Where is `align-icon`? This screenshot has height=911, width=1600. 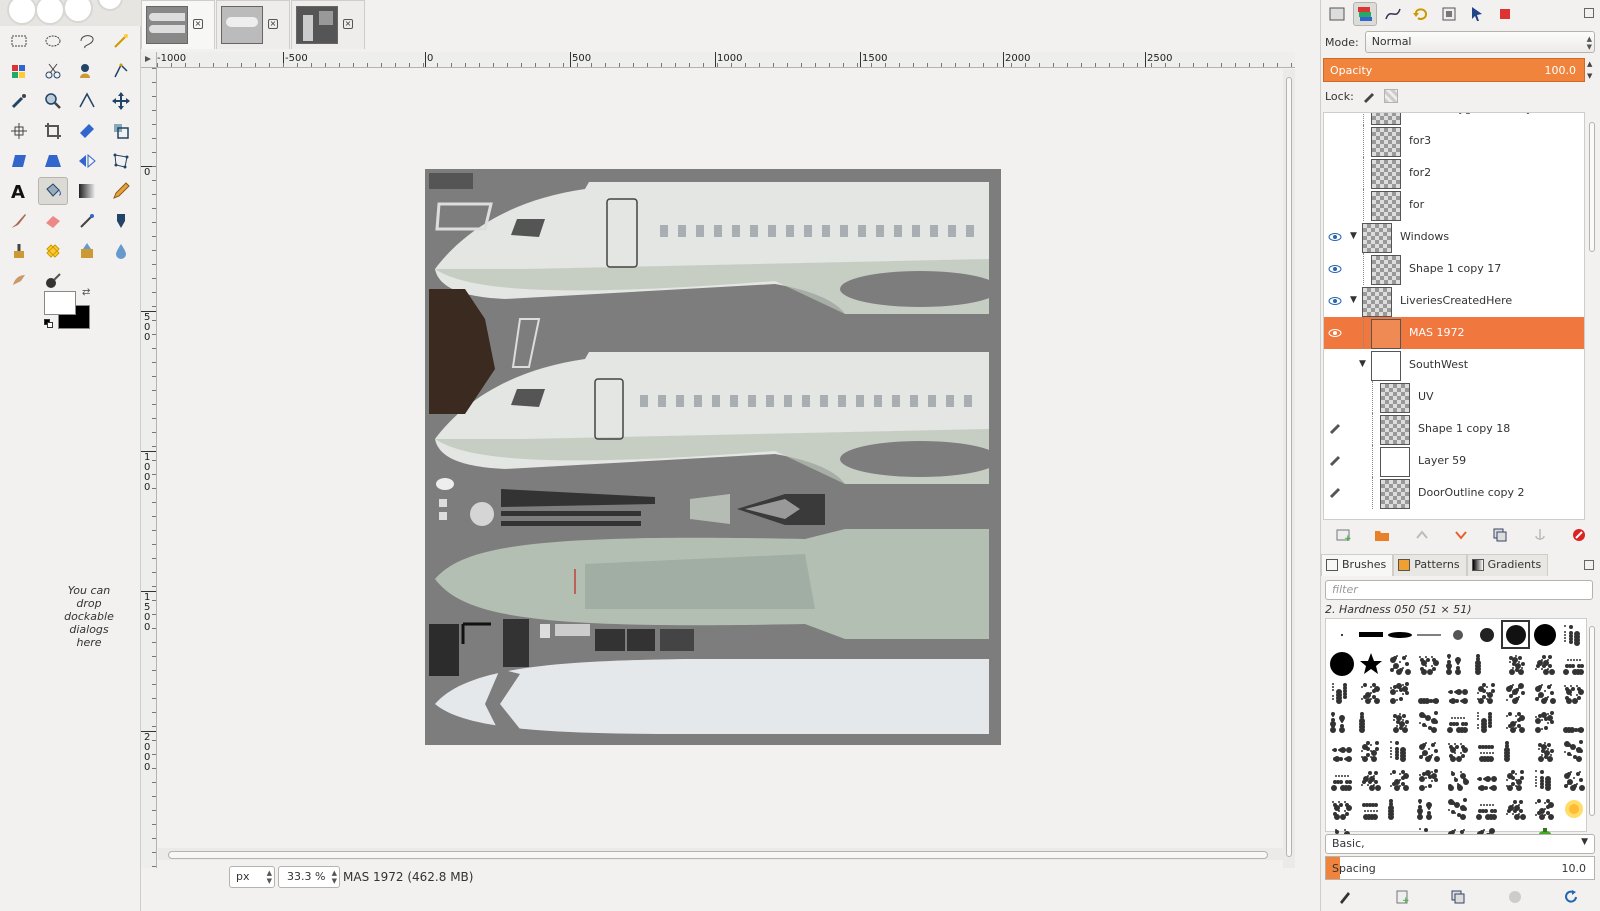
align-icon is located at coordinates (19, 131).